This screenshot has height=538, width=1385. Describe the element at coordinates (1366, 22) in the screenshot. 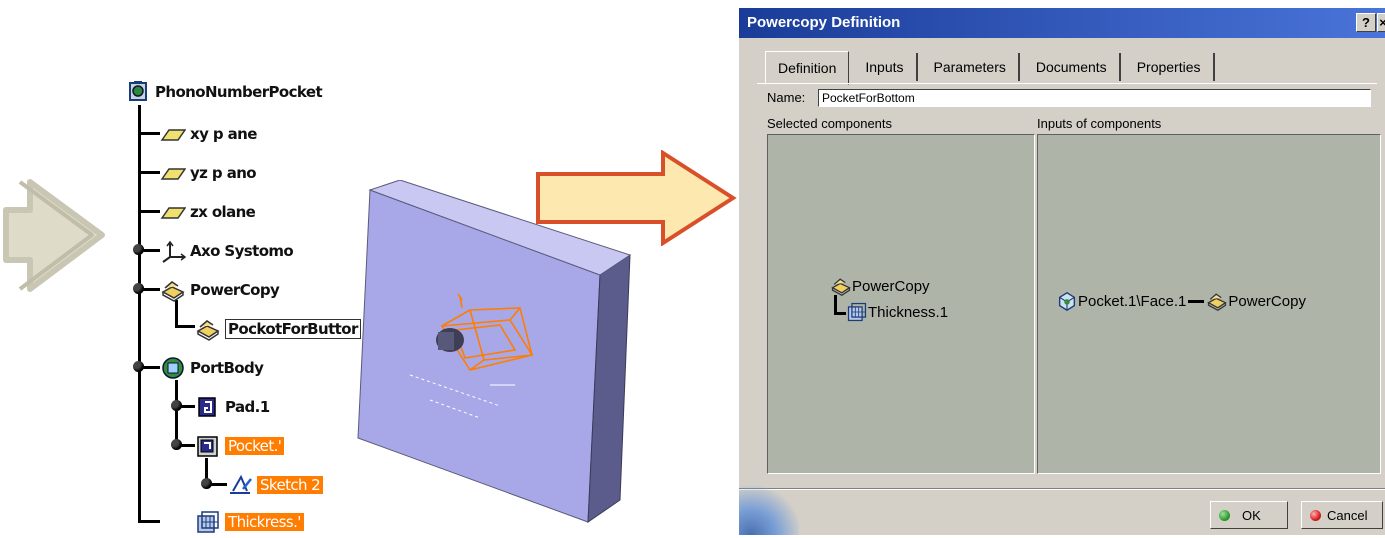

I see `help-button: ?` at that location.